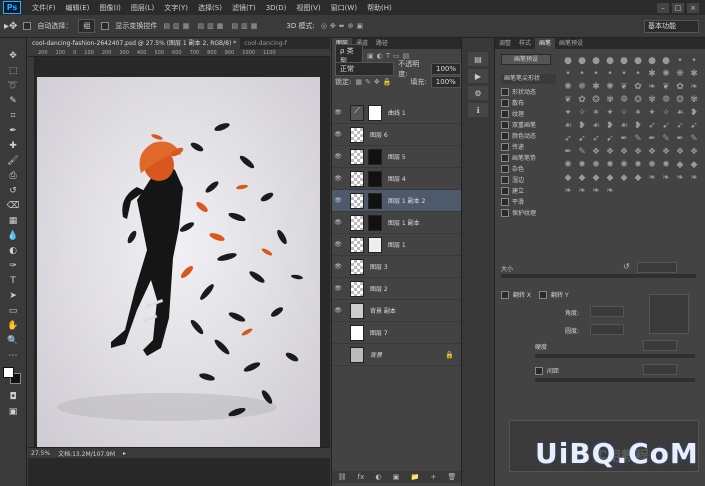 Image resolution: width=705 pixels, height=486 pixels. I want to click on brush-option: 平滑, so click(526, 201).